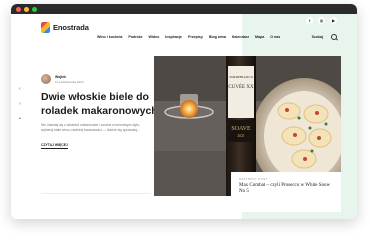 The width and height of the screenshot is (370, 240). I want to click on minimize-dot, so click(26, 9).